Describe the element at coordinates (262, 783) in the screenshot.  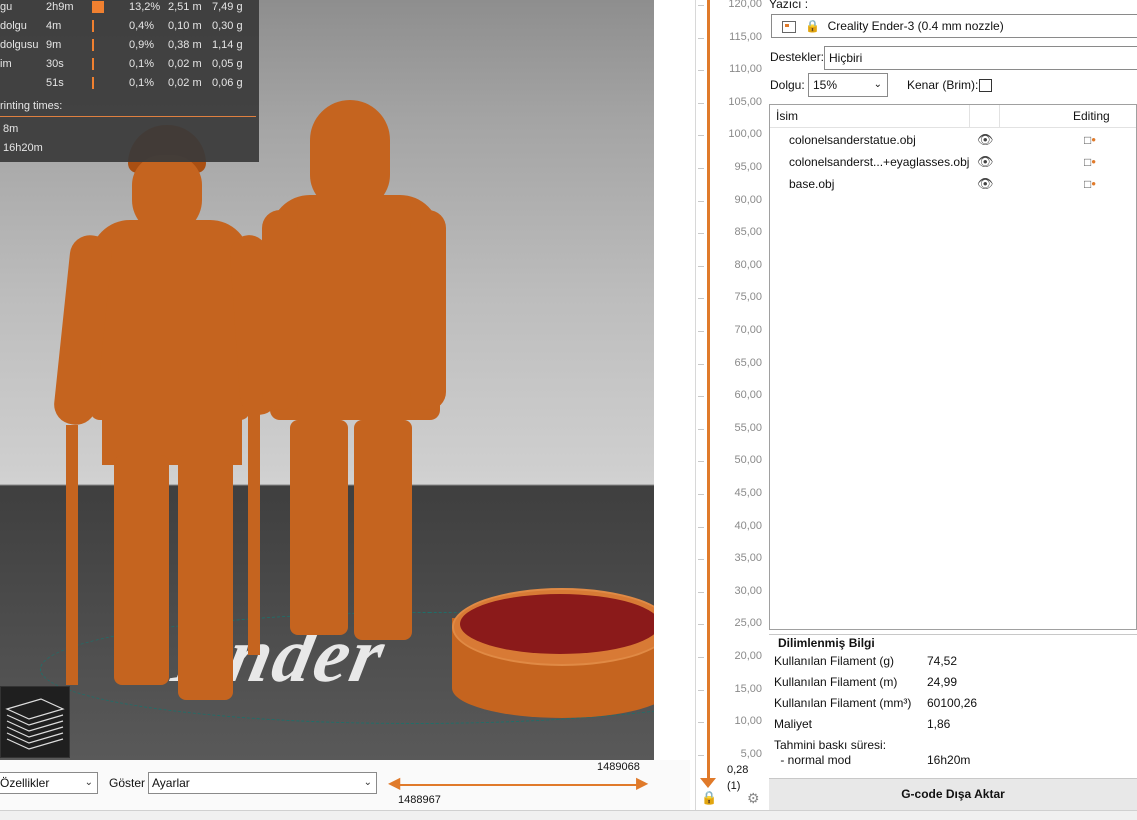
I see `show-select: Ayarlar ⌄` at that location.